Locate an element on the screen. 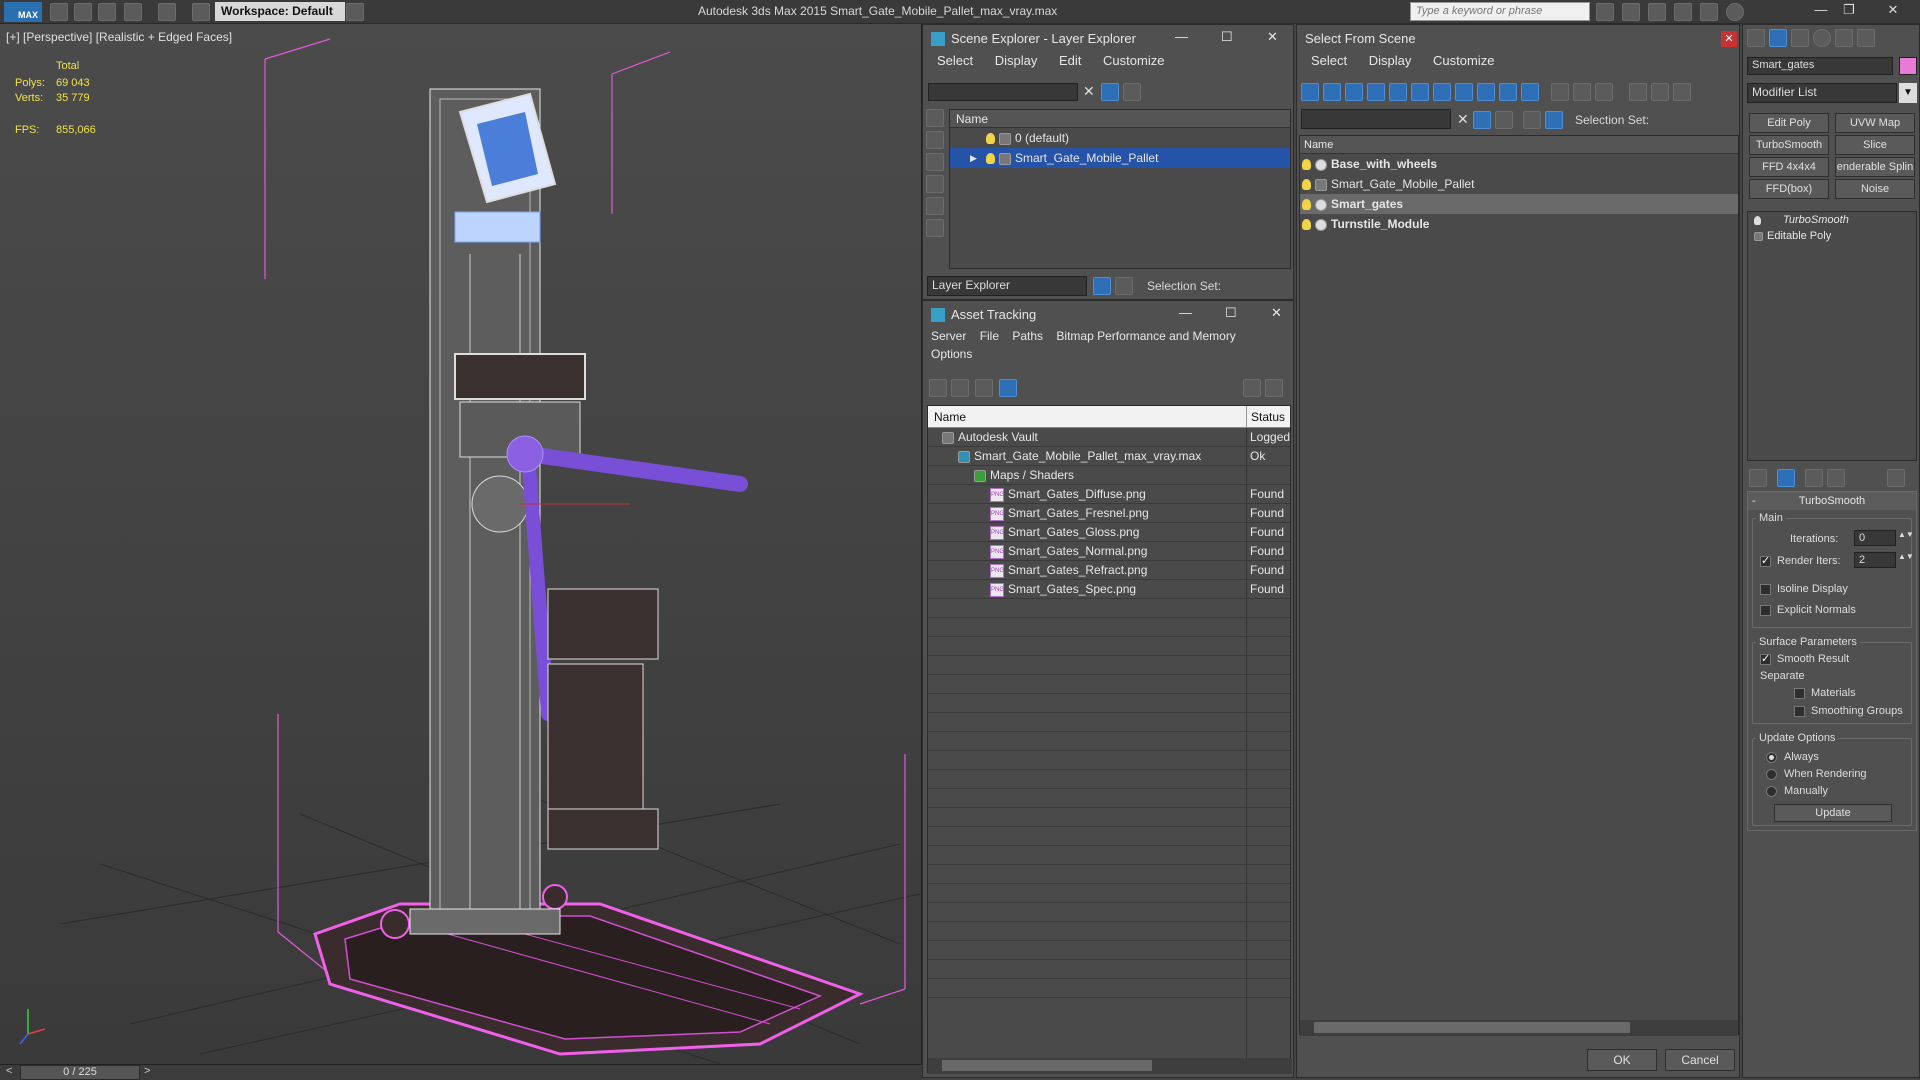 The image size is (1920, 1080). star-icon is located at coordinates (1683, 12).